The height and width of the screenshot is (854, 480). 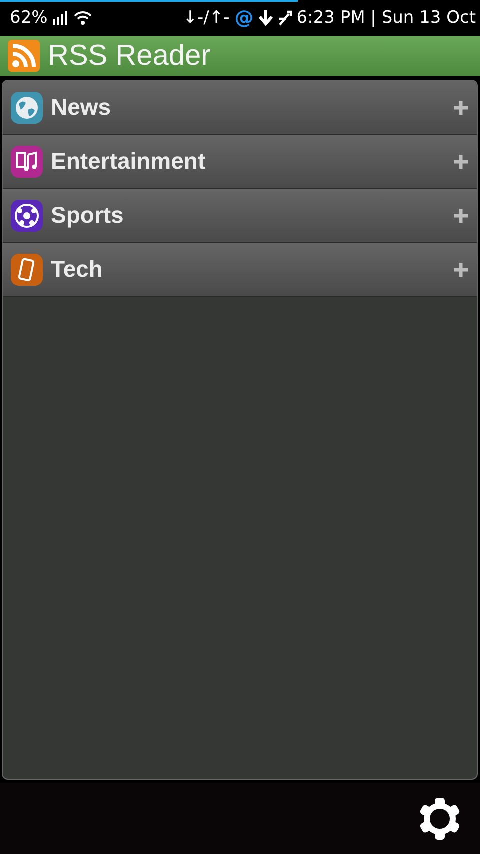 What do you see at coordinates (88, 215) in the screenshot?
I see `category-label: Sports` at bounding box center [88, 215].